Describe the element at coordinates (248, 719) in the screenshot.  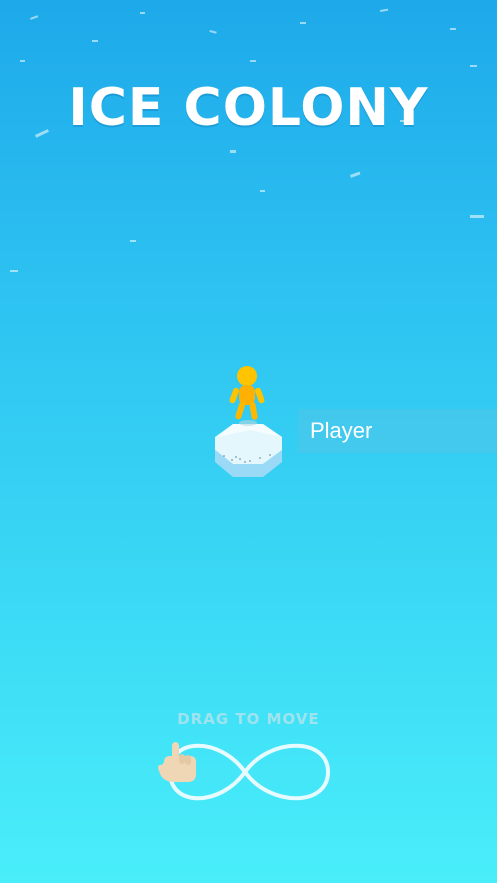
I see `drag-hint-text: DRAG TO MOVE` at that location.